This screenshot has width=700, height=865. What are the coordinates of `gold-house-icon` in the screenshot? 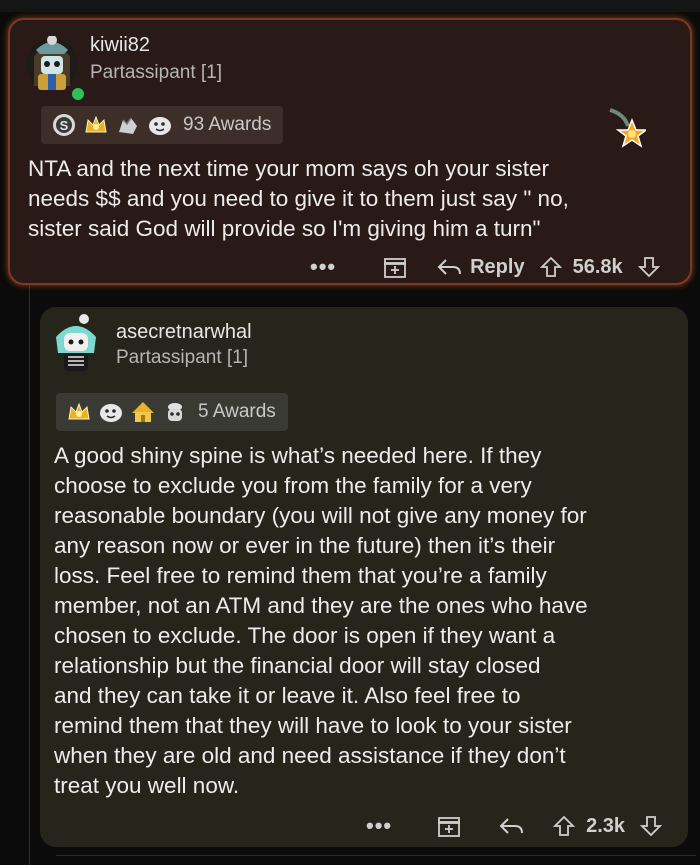 It's located at (143, 412).